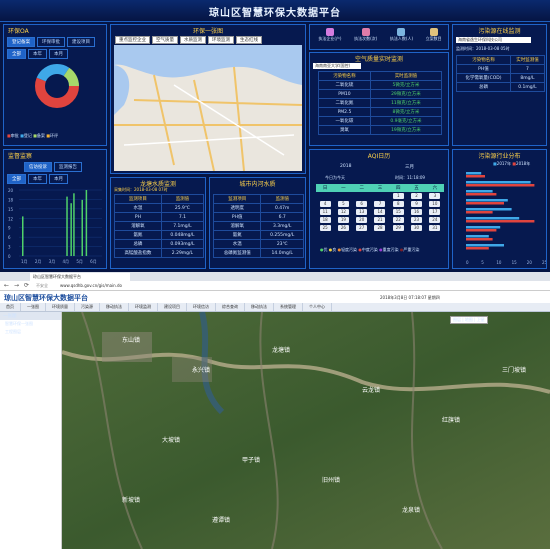  What do you see at coordinates (362, 204) in the screenshot?
I see `calendar-day: 6` at bounding box center [362, 204].